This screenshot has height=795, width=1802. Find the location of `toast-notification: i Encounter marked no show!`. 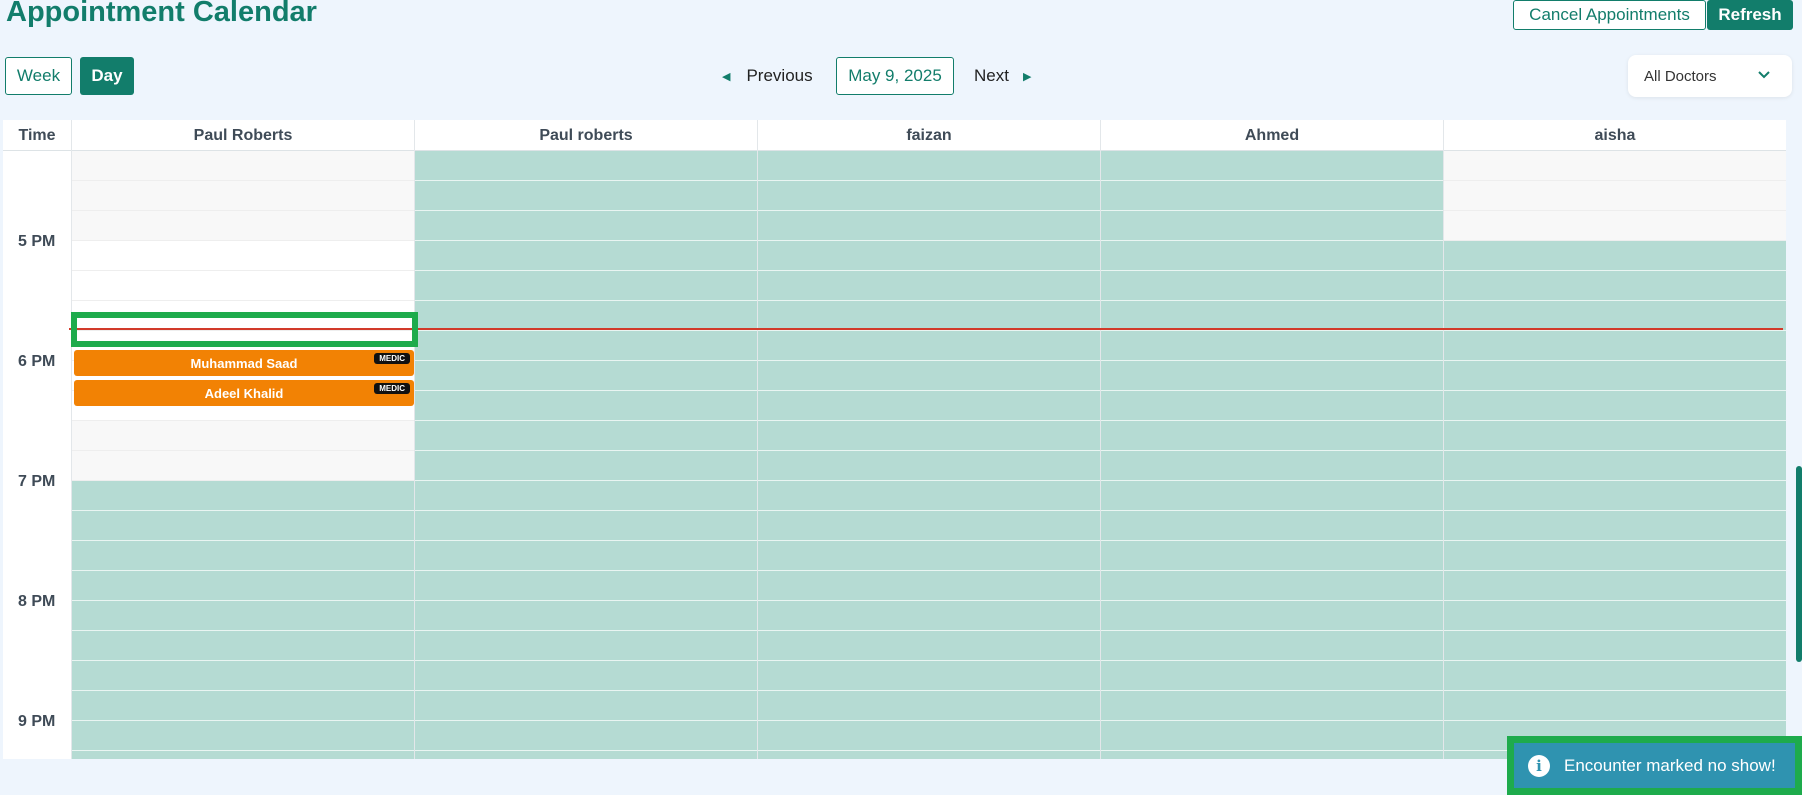

toast-notification: i Encounter marked no show! is located at coordinates (1654, 765).